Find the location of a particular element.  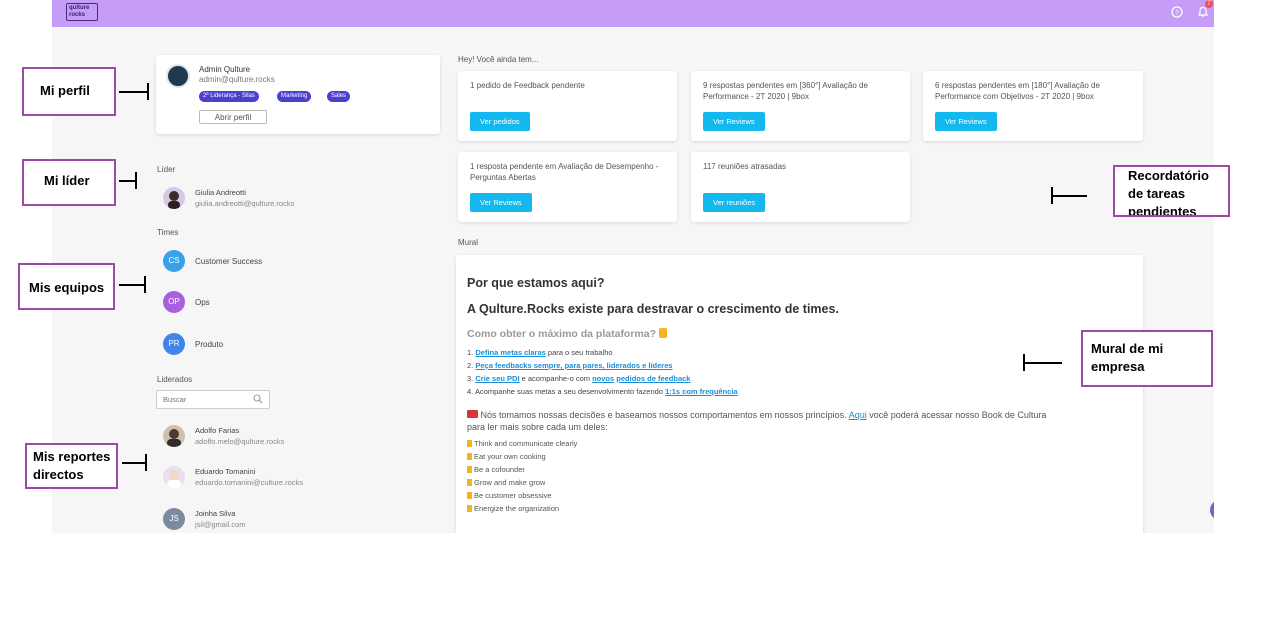

mural-title: Mural is located at coordinates (468, 242).